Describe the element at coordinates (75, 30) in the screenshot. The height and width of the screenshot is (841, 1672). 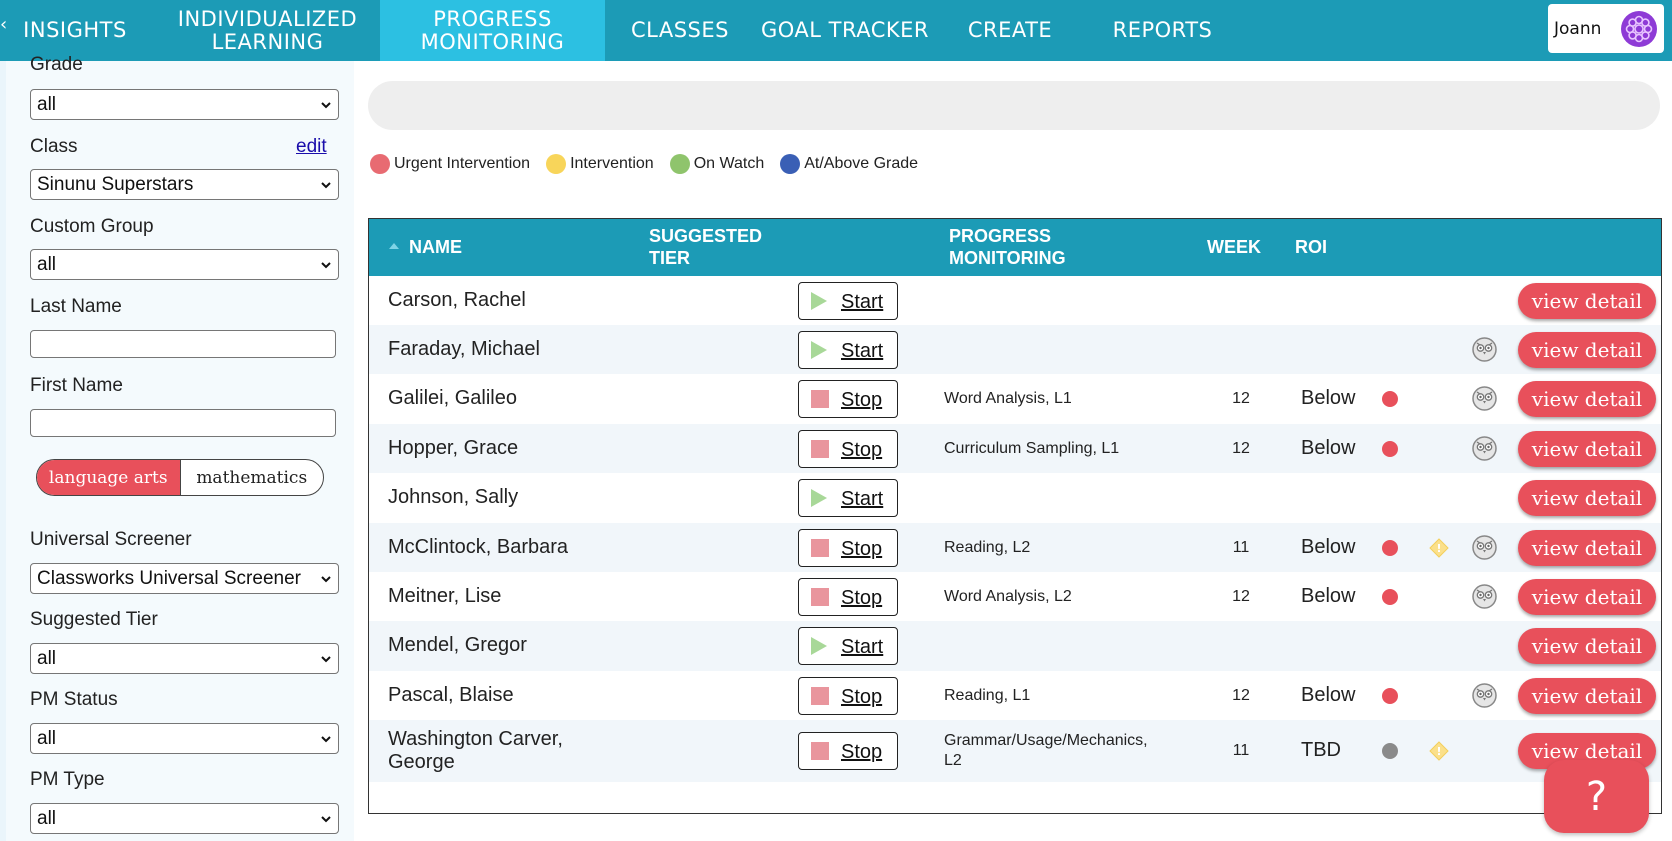
I see `nav-insights: INSIGHTS` at that location.